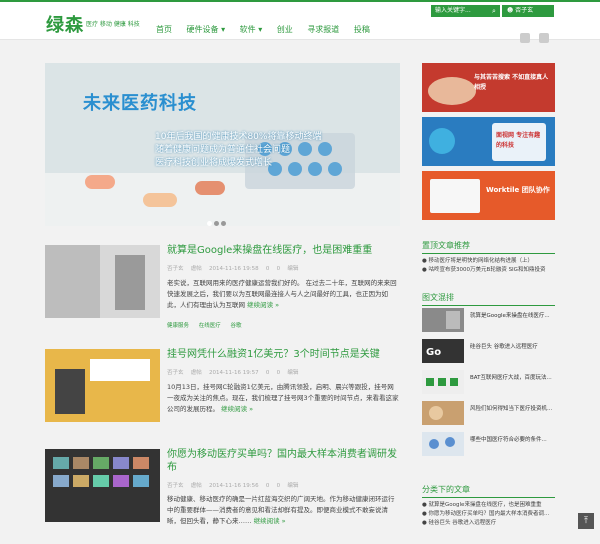  I want to click on post-title: 你愿为移动医疗买单吗？国内最大样本消费者调研发布, so click(284, 461).